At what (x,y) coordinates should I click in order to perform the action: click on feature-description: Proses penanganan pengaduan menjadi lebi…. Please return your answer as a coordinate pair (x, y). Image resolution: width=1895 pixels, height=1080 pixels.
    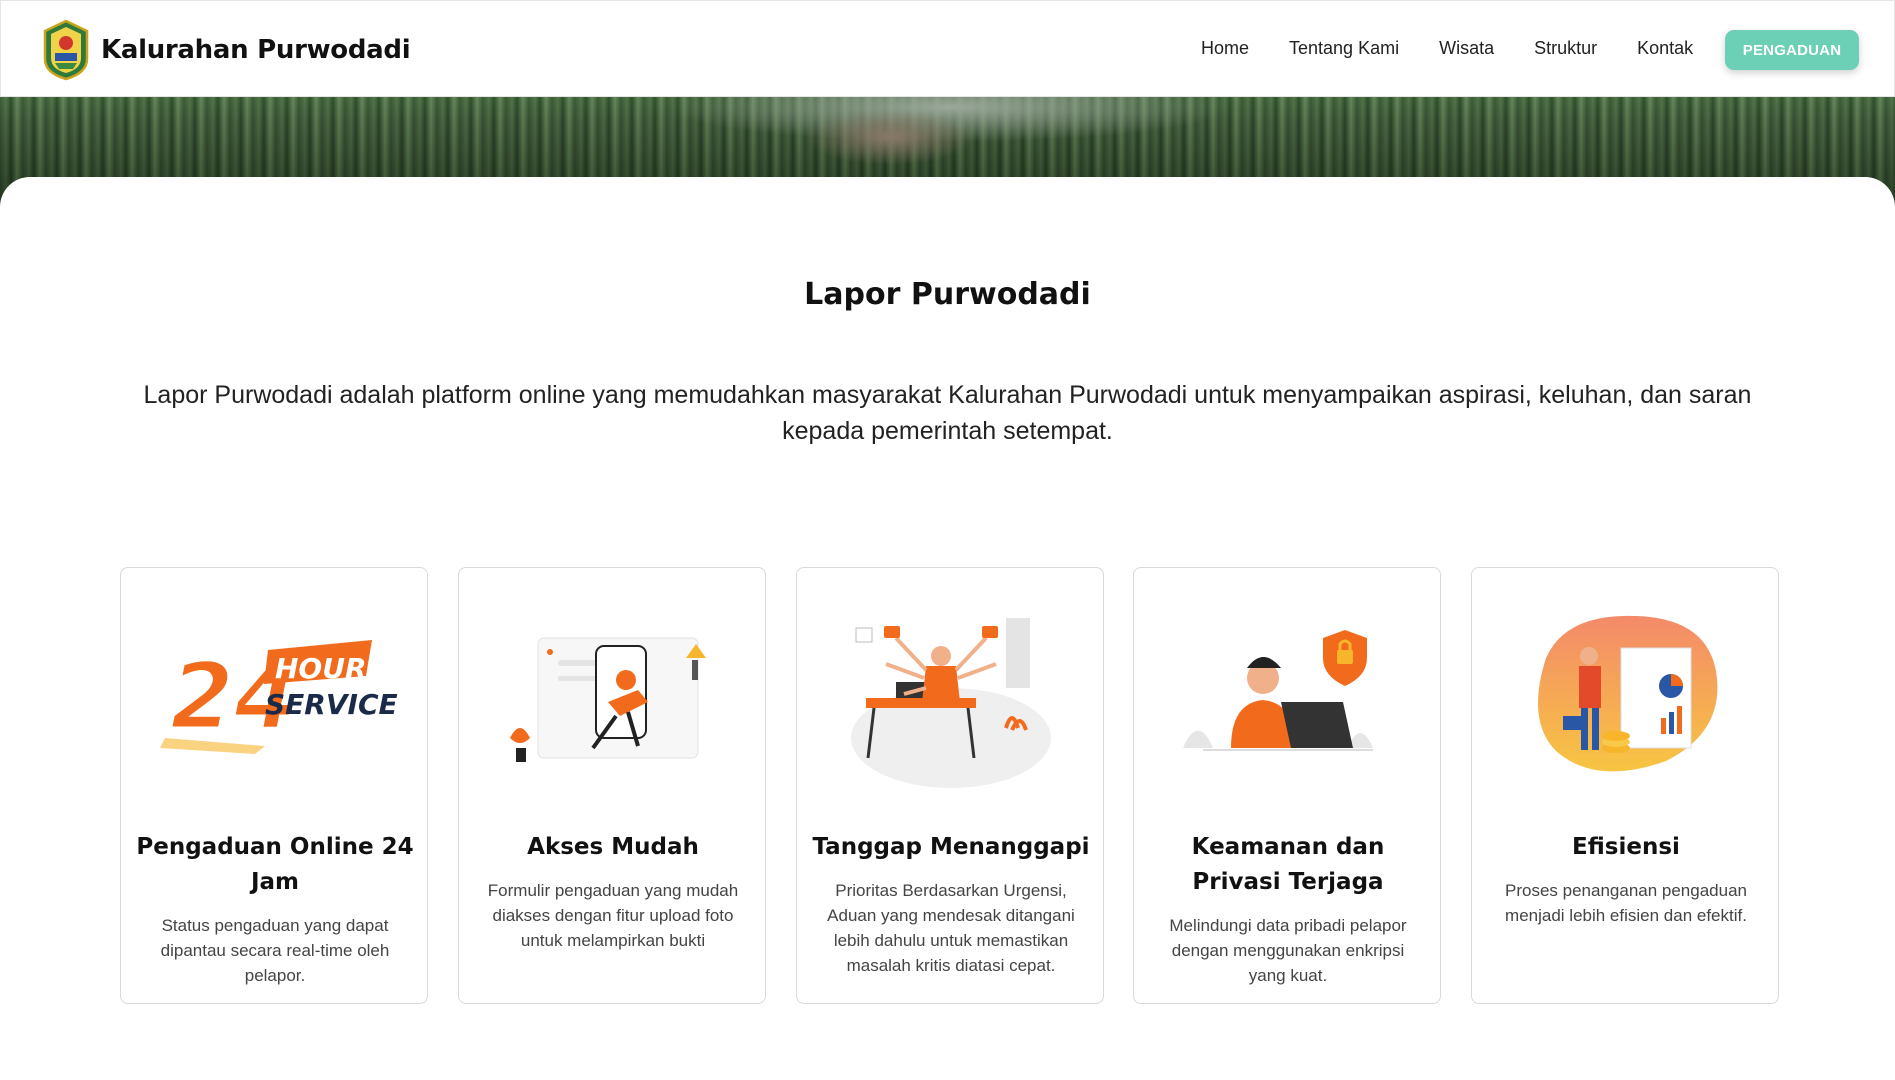
    Looking at the image, I should click on (1626, 903).